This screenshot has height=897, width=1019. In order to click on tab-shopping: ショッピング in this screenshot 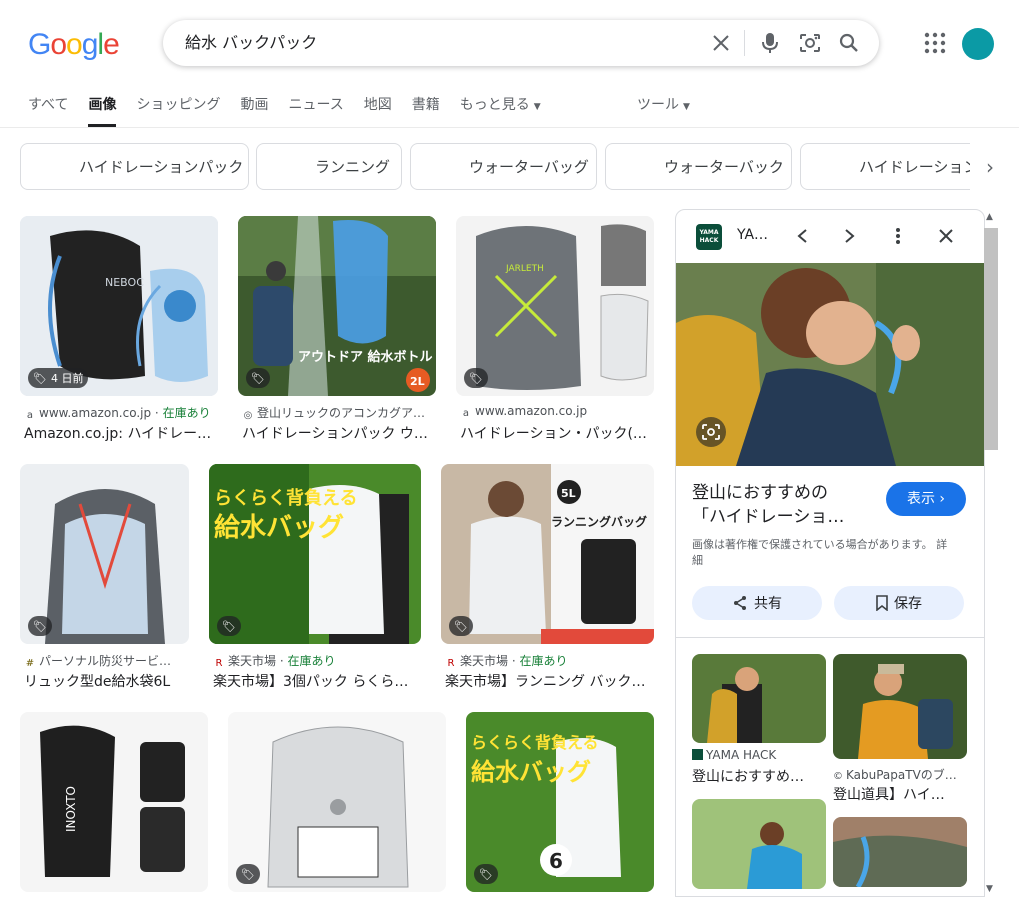, I will do `click(178, 110)`.